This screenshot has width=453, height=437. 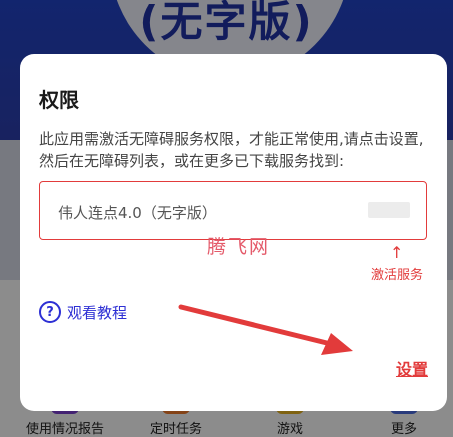 What do you see at coordinates (397, 252) in the screenshot?
I see `arrow-up-icon: ↑` at bounding box center [397, 252].